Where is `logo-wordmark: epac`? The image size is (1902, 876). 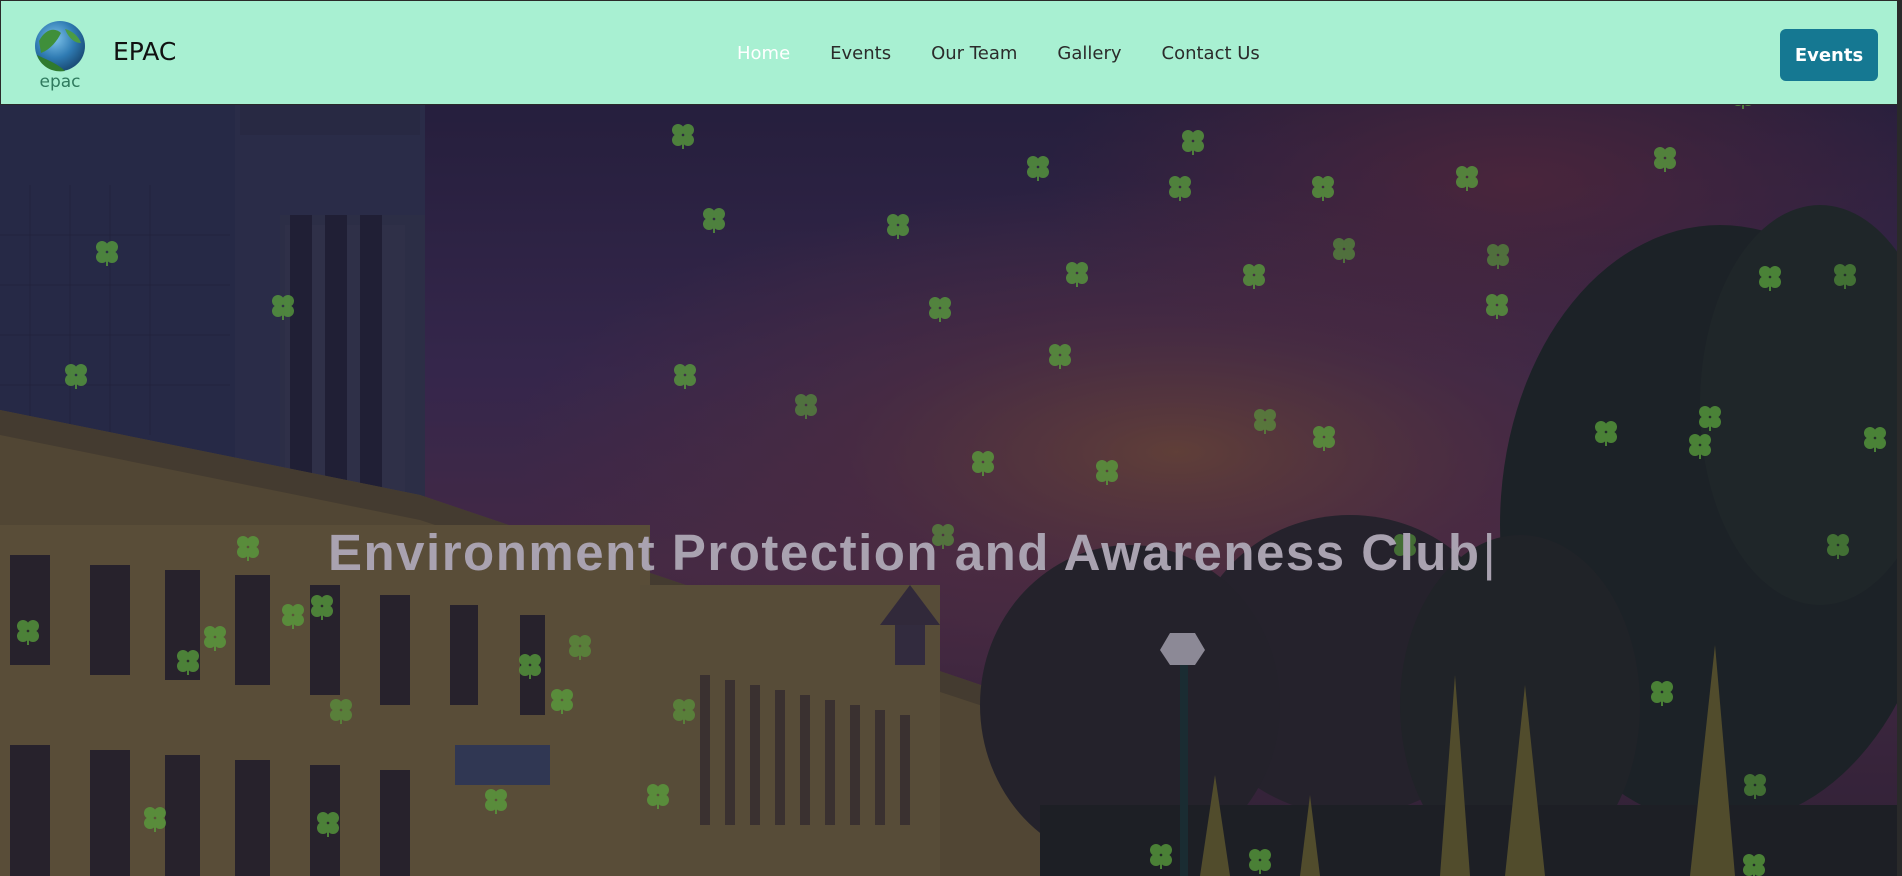
logo-wordmark: epac is located at coordinates (59, 81).